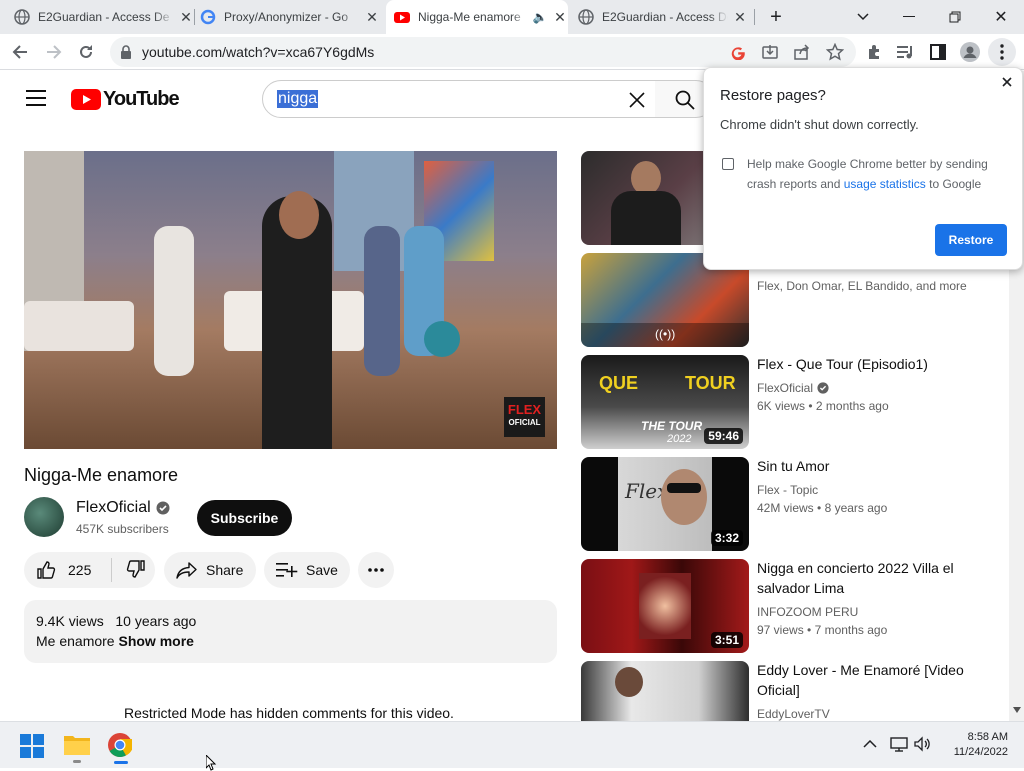  Describe the element at coordinates (477, 17) in the screenshot. I see `tab-youtube-active: Nigga-Me enamore 🔈 ✕` at that location.